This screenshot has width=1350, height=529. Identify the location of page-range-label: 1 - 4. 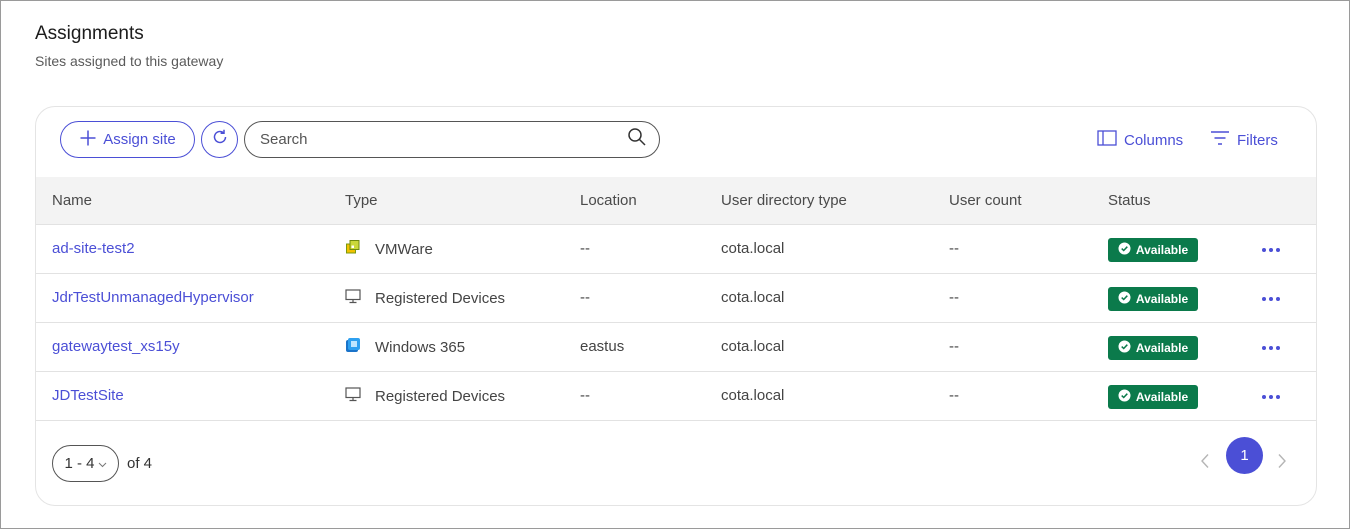
(79, 463).